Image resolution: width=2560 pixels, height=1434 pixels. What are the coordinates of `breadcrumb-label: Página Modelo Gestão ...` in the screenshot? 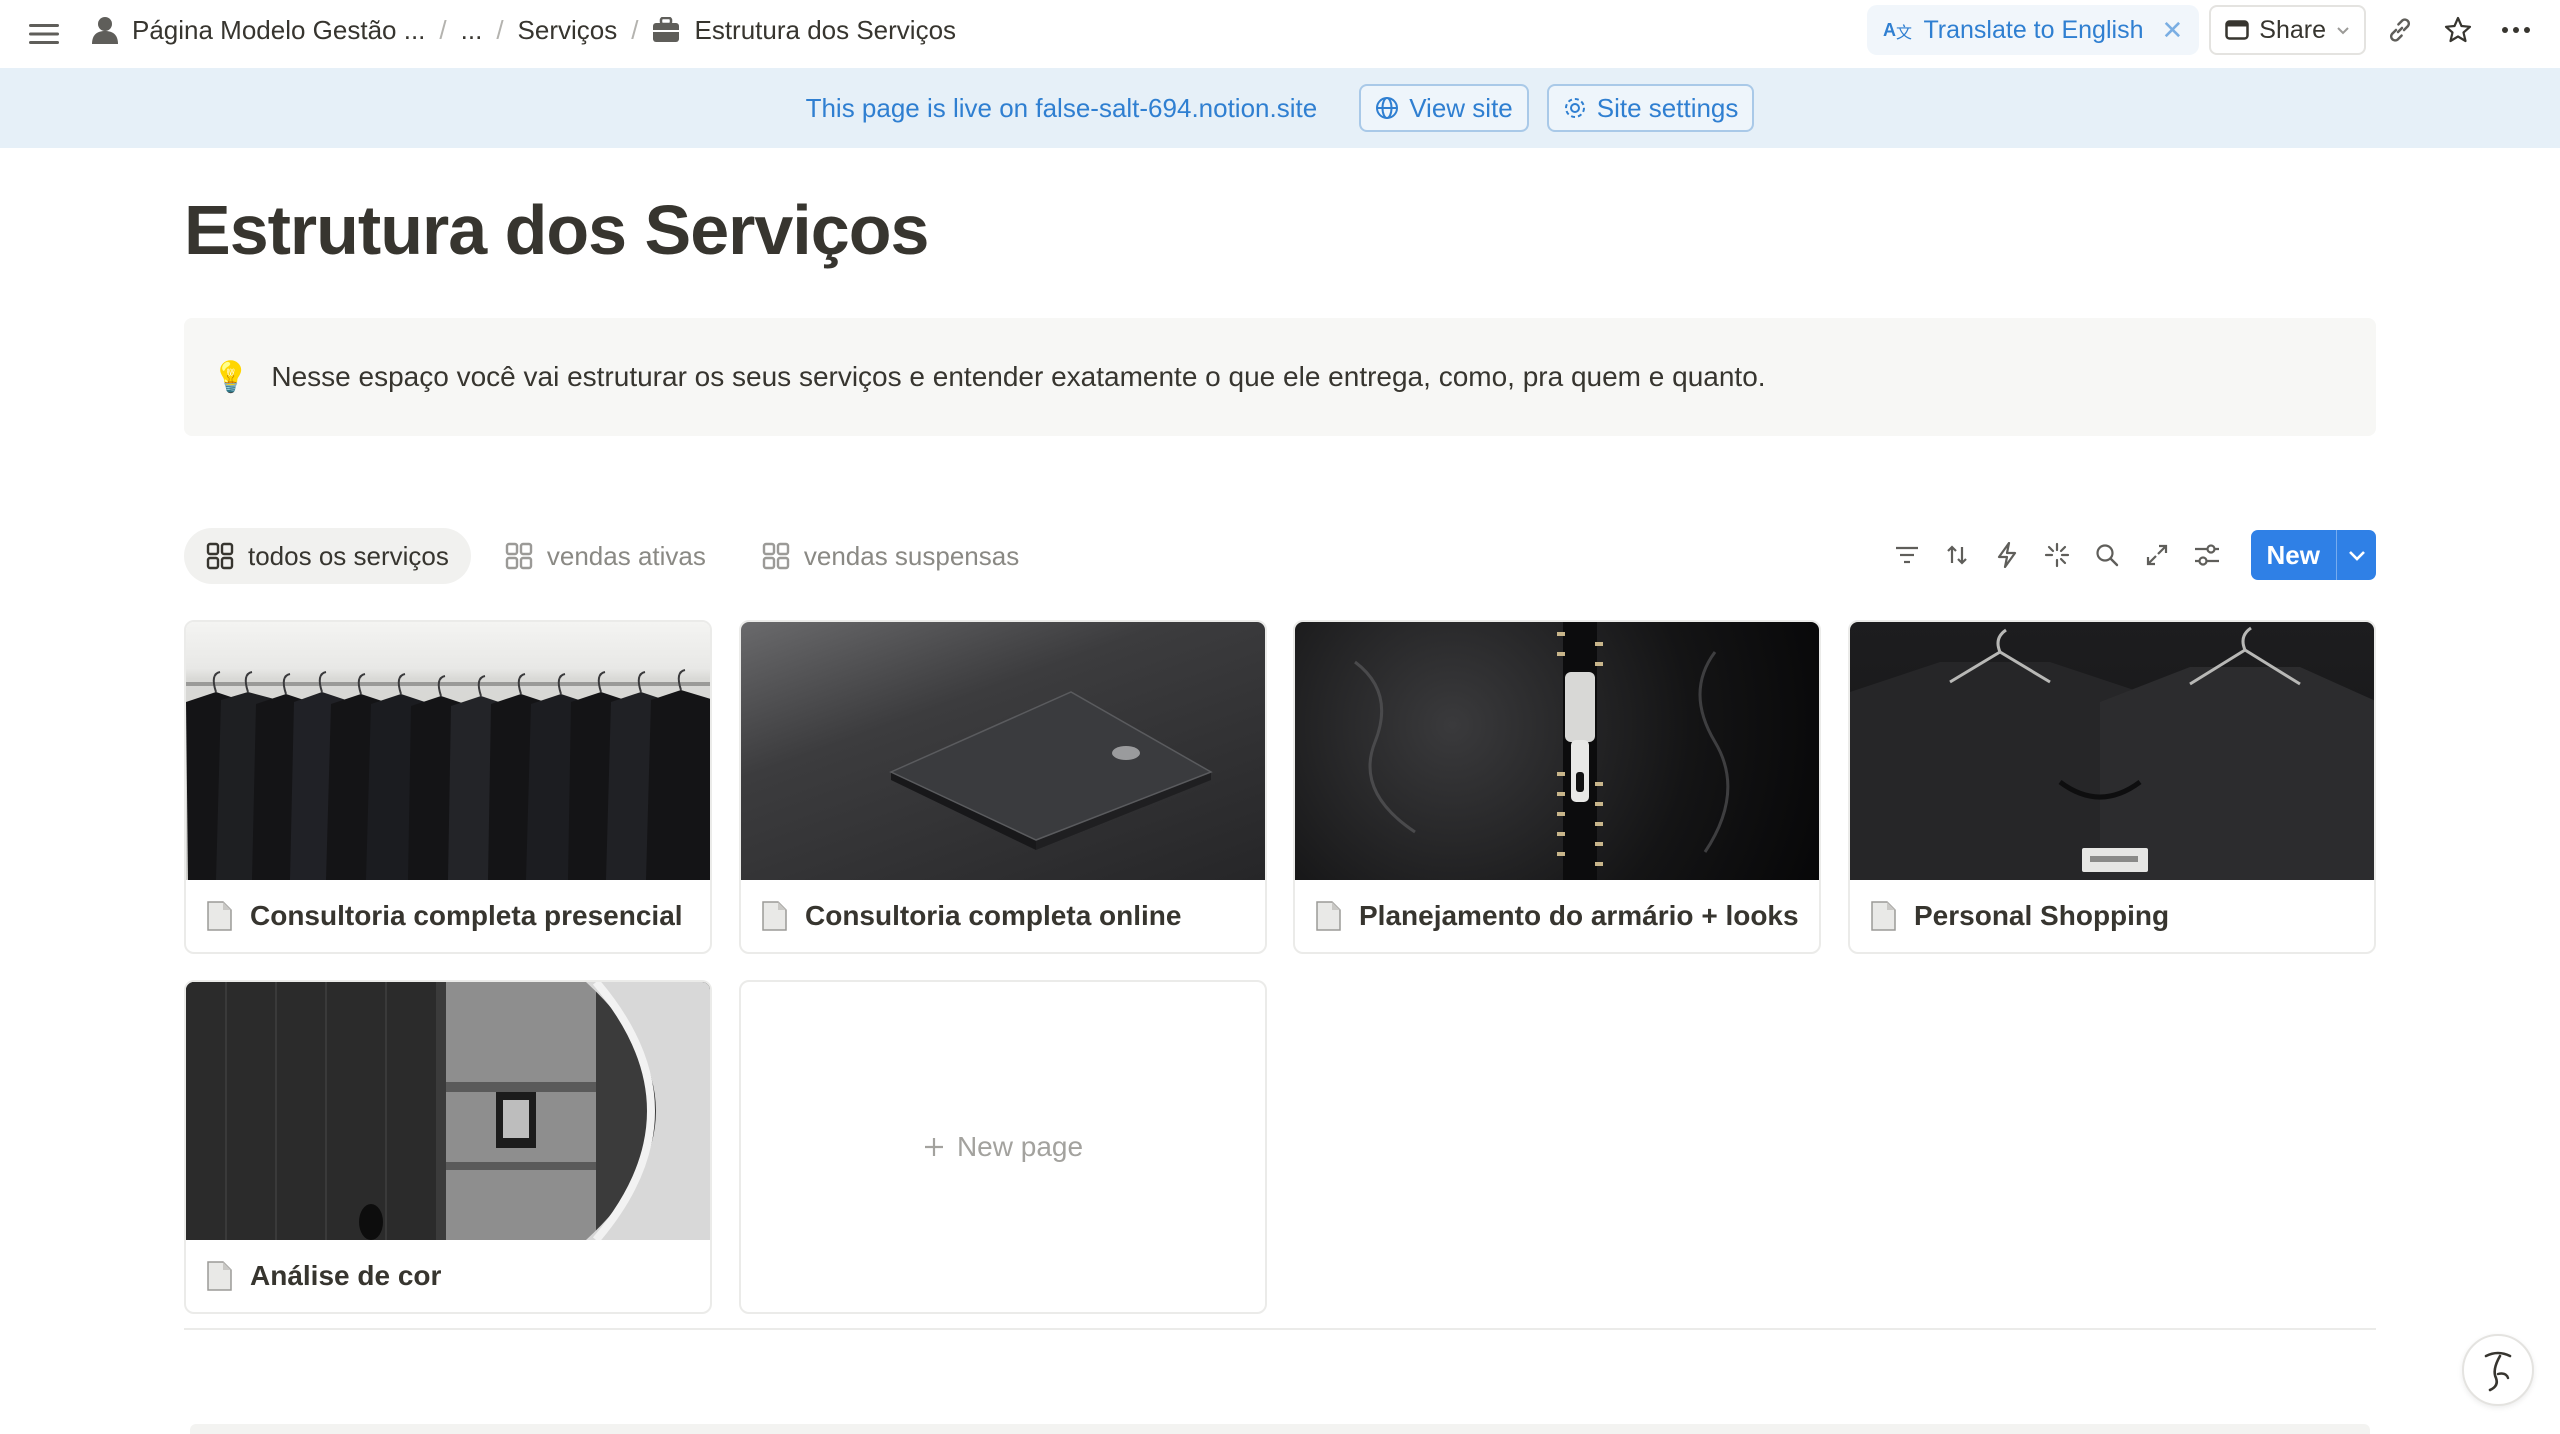 It's located at (279, 29).